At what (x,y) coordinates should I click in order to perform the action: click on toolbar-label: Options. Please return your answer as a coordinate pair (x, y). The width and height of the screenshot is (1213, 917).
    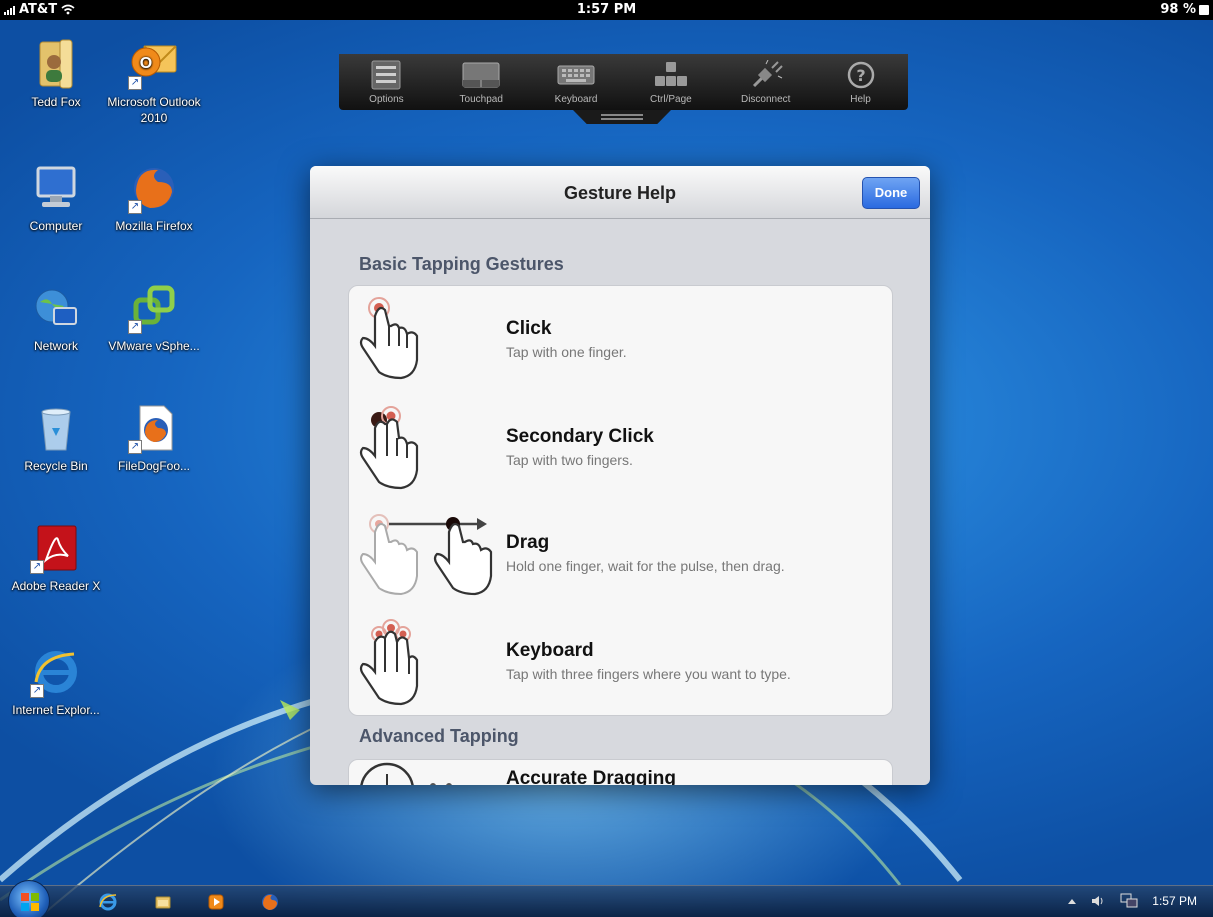
    Looking at the image, I should click on (386, 99).